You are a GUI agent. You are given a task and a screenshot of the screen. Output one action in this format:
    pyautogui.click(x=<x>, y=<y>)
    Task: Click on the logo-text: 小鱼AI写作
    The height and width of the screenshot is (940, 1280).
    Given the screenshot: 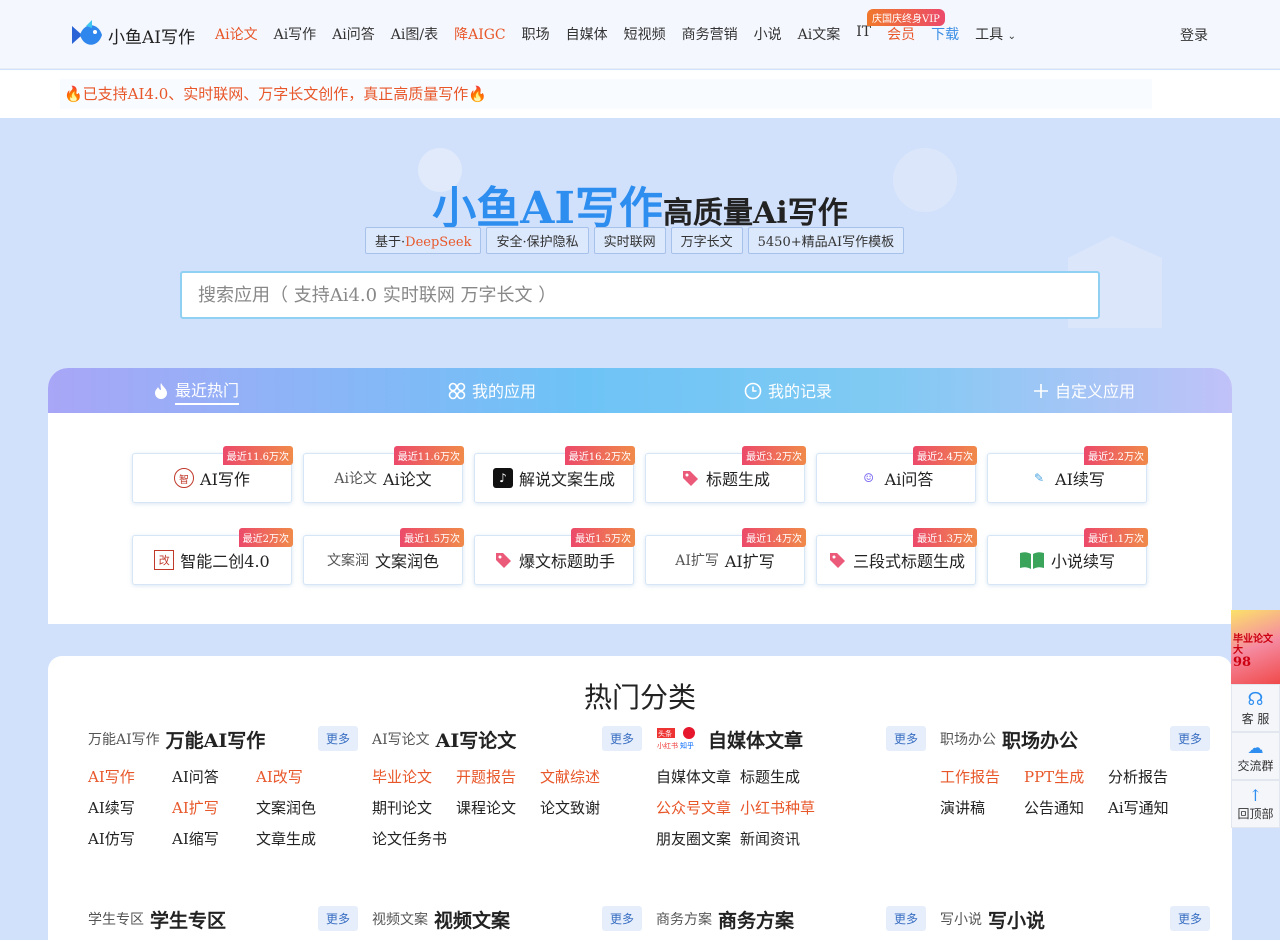 What is the action you would take?
    pyautogui.click(x=151, y=37)
    